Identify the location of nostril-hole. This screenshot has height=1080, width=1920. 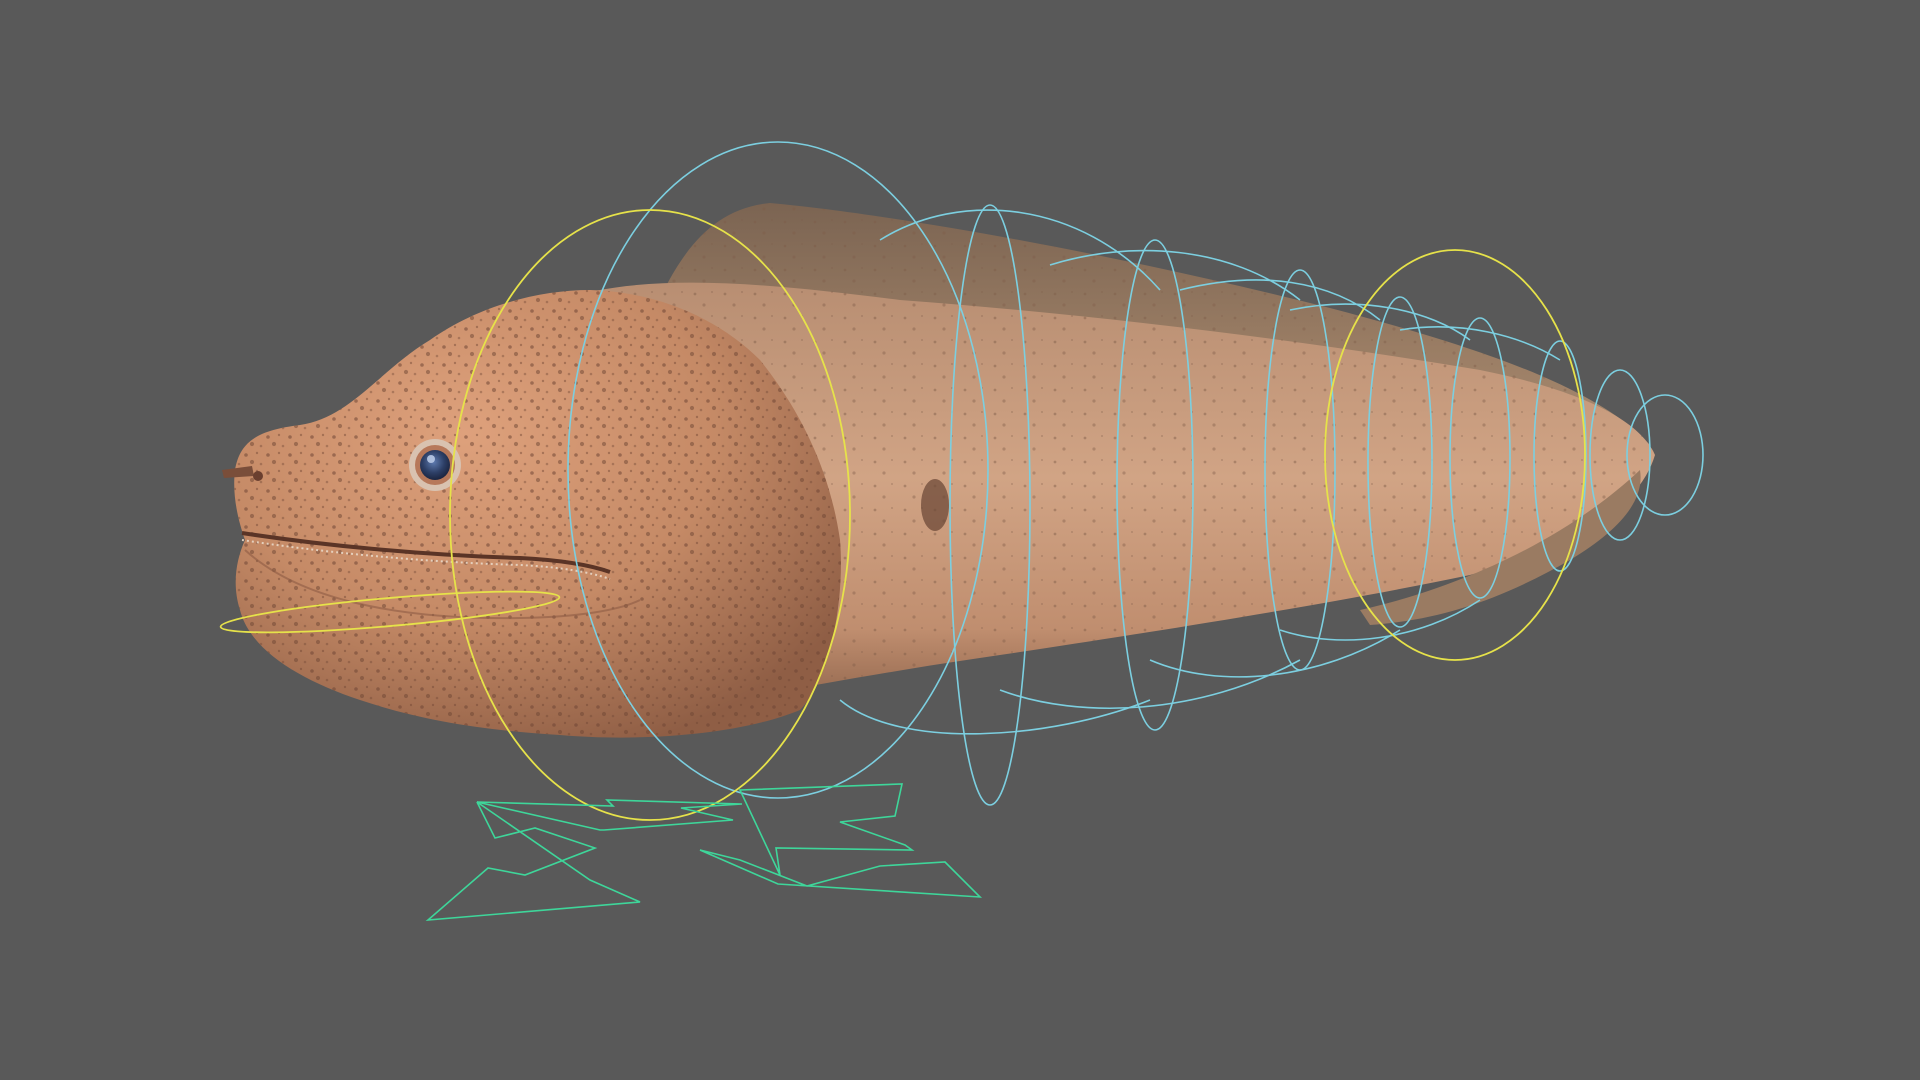
(258, 476).